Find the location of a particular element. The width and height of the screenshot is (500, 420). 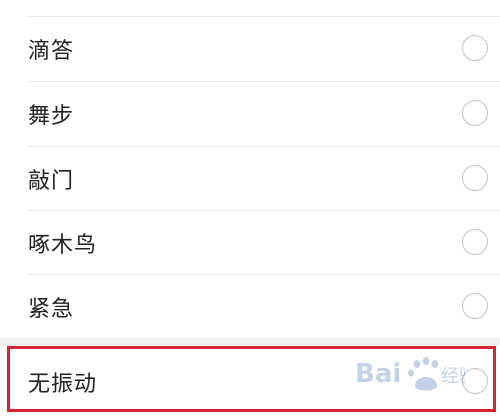

baidu-paw-icon: Bai 经验 is located at coordinates (416, 374).